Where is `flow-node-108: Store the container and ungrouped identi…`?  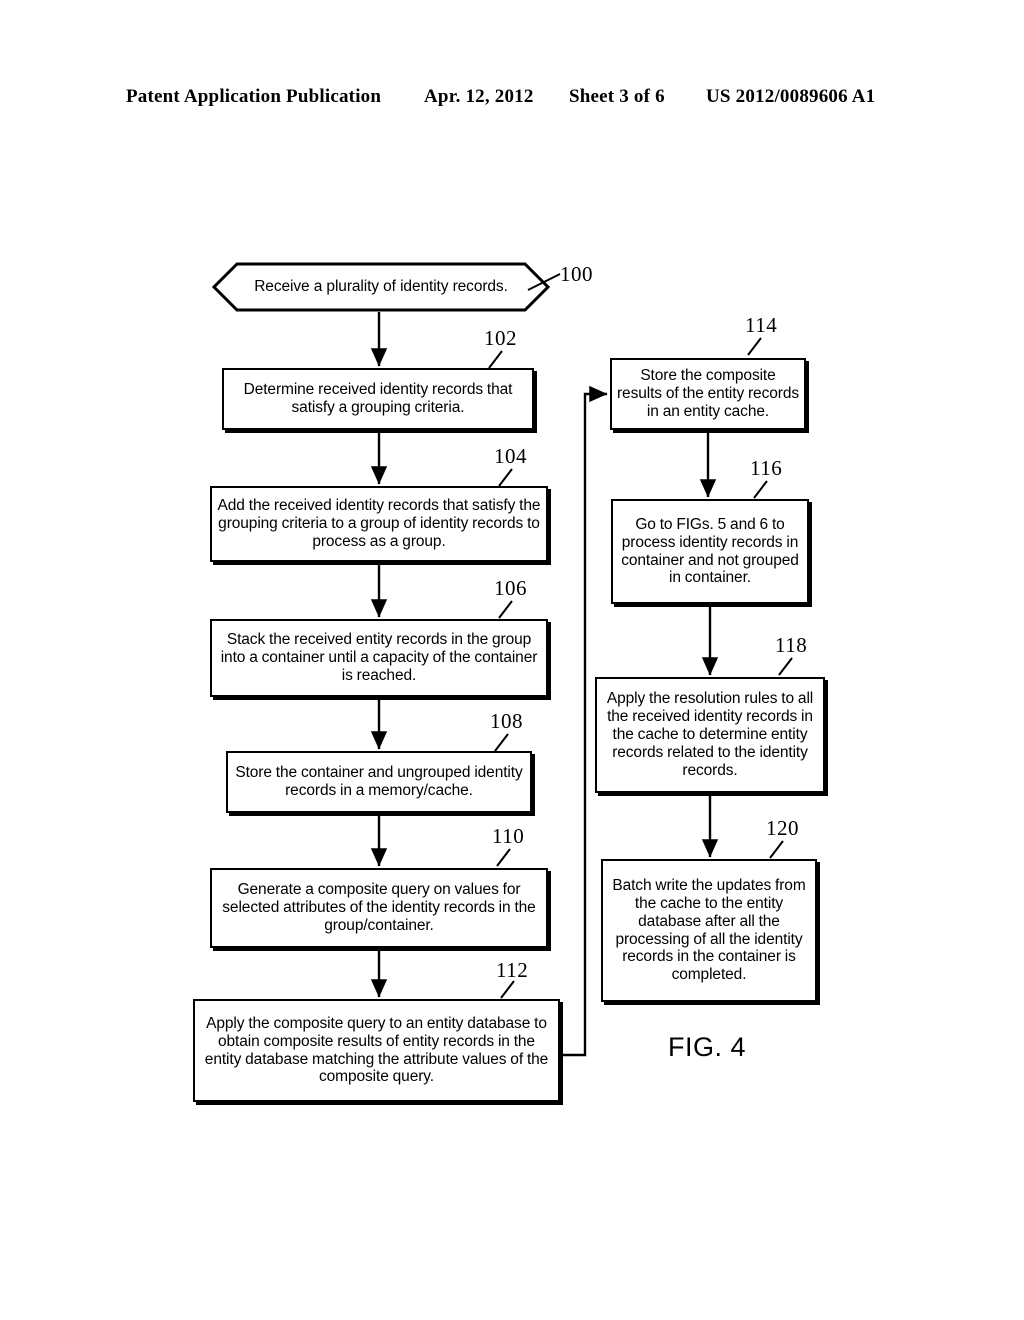 flow-node-108: Store the container and ungrouped identi… is located at coordinates (379, 782).